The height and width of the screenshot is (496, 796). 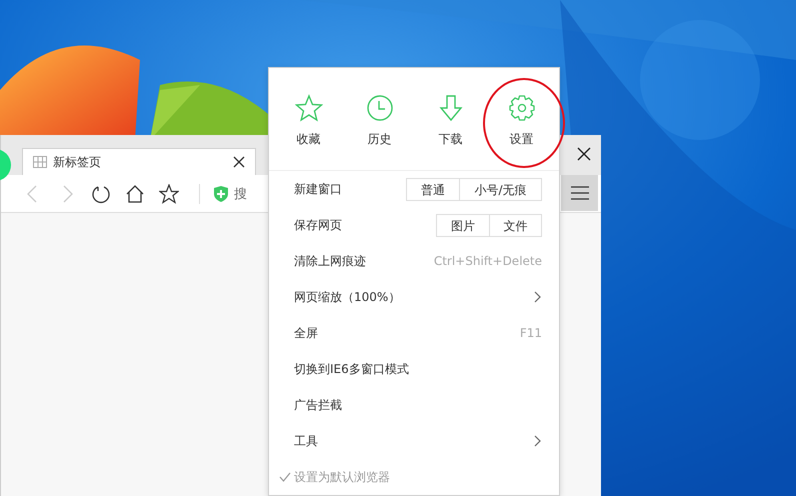 What do you see at coordinates (418, 369) in the screenshot?
I see `menu-item: 切换到IE6多窗口模式` at bounding box center [418, 369].